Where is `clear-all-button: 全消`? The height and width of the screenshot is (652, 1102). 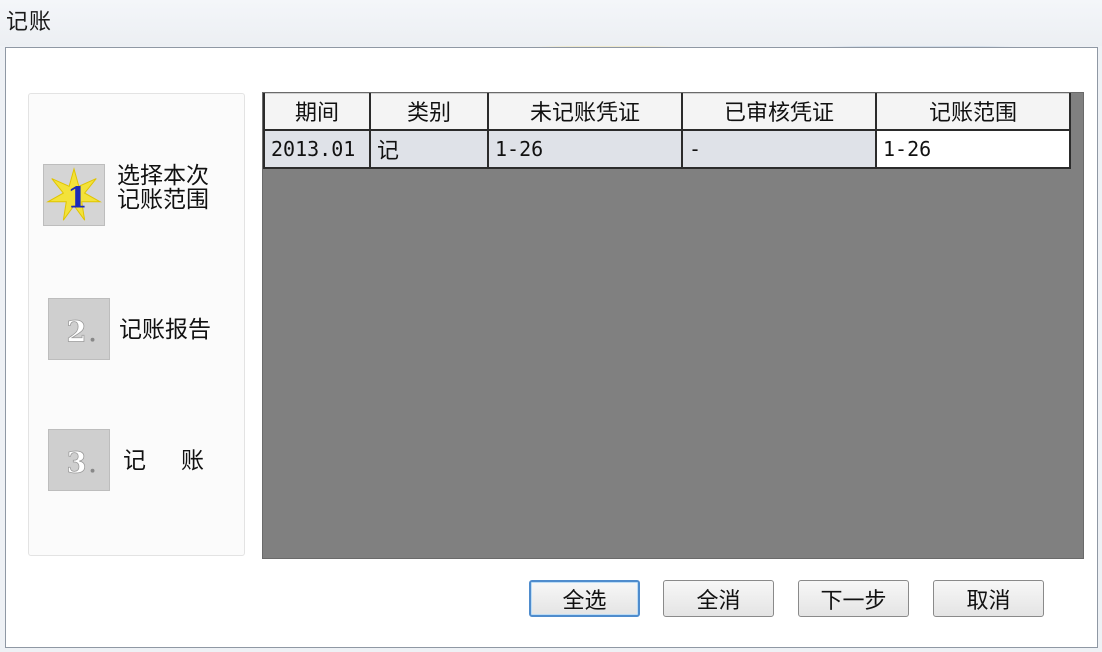
clear-all-button: 全消 is located at coordinates (718, 598).